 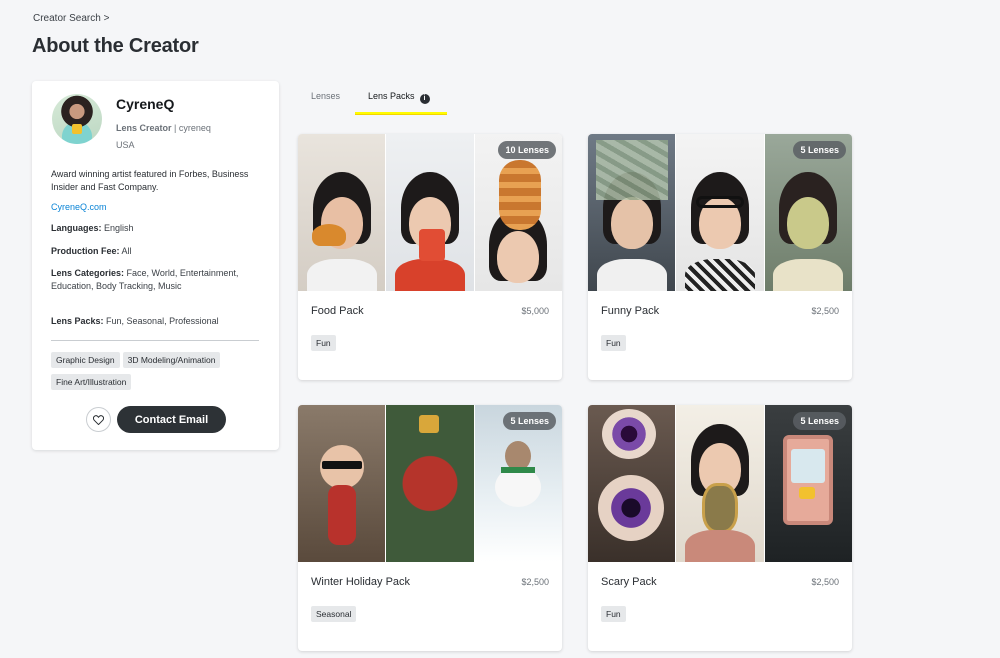 I want to click on pack-card-food: 10 Lenses Food Pack $5,000 Fun, so click(x=430, y=257).